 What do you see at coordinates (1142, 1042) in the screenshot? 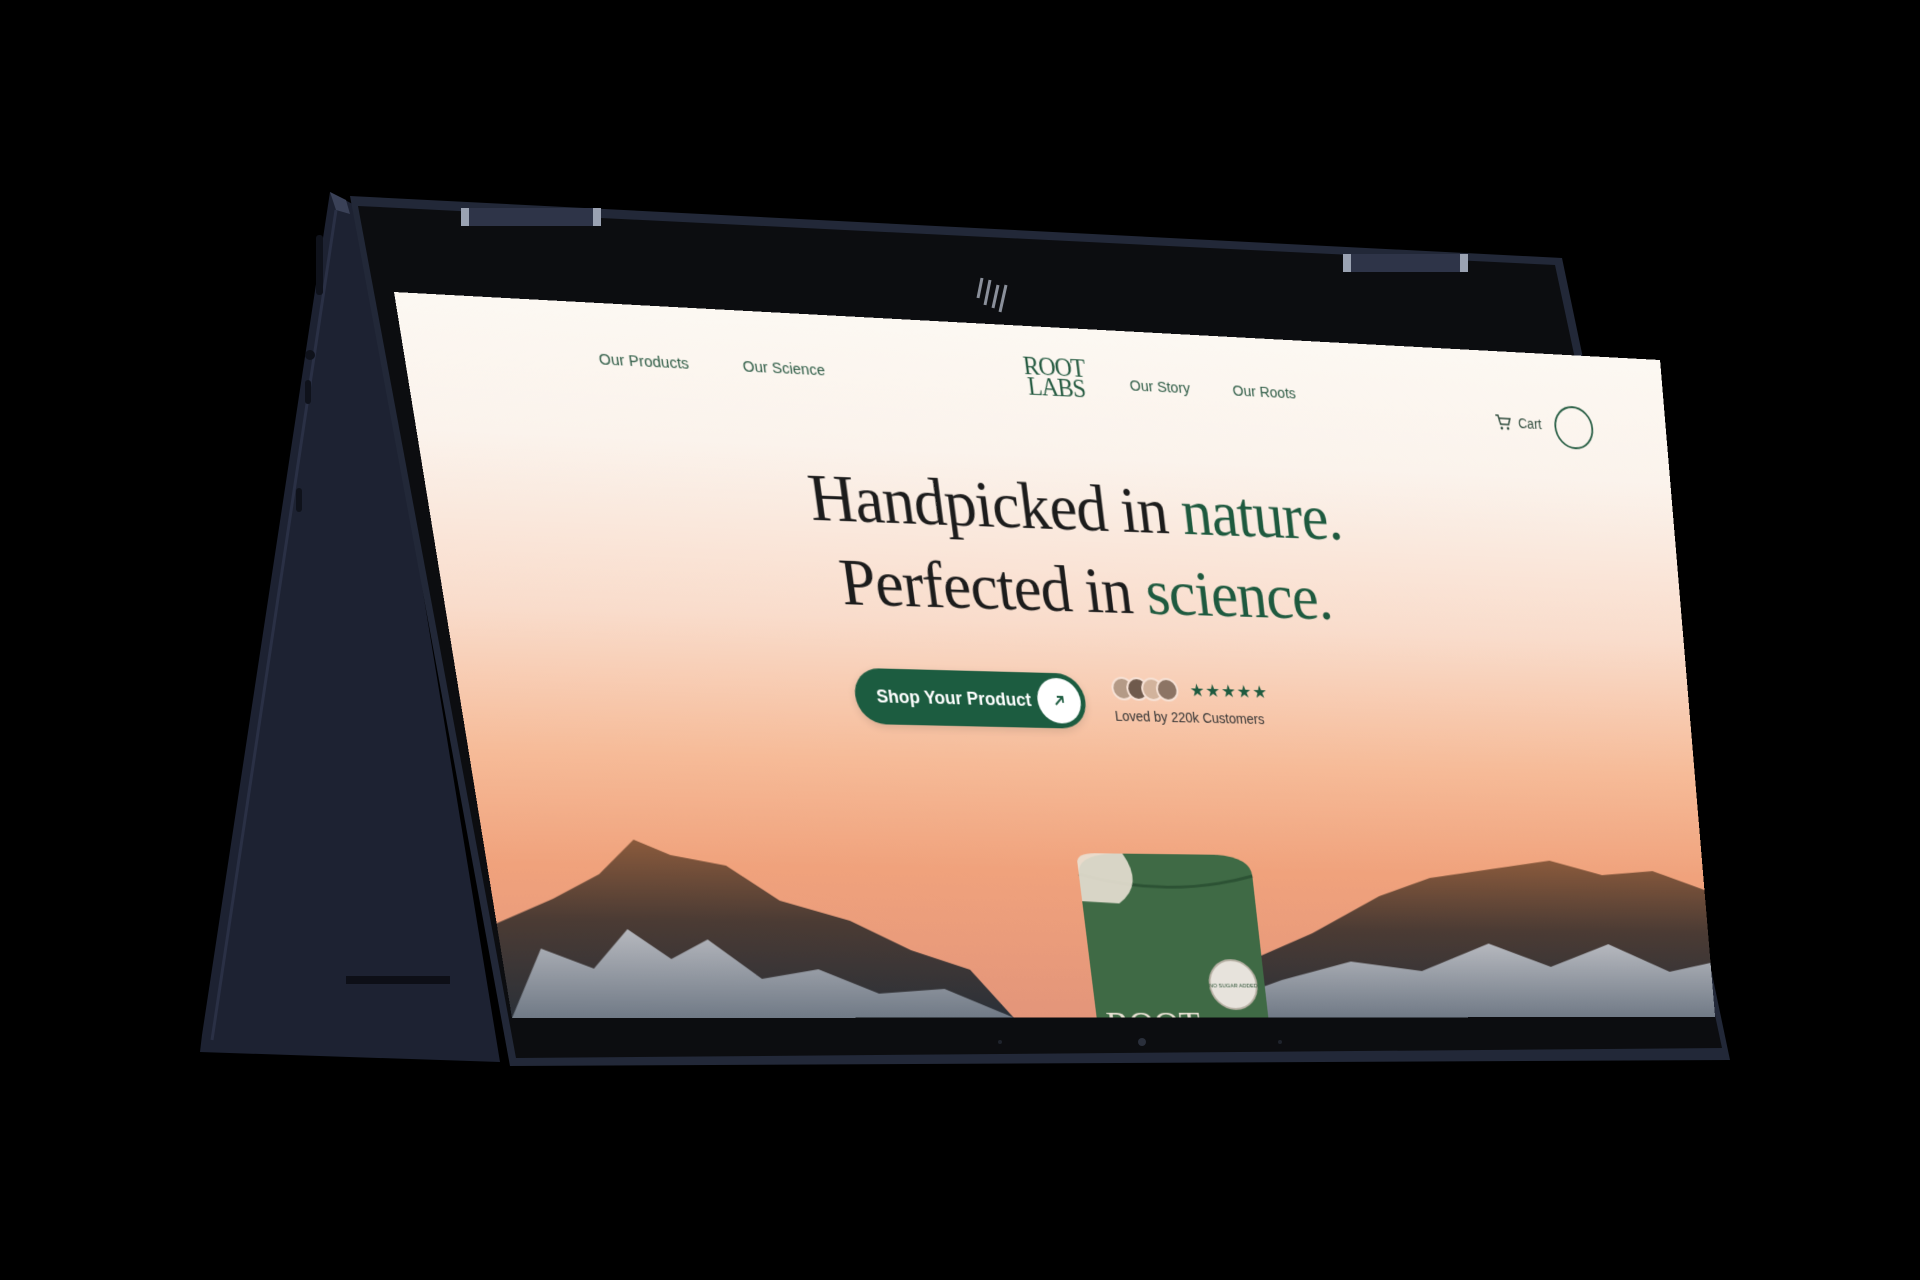
I see `webcam-icon` at bounding box center [1142, 1042].